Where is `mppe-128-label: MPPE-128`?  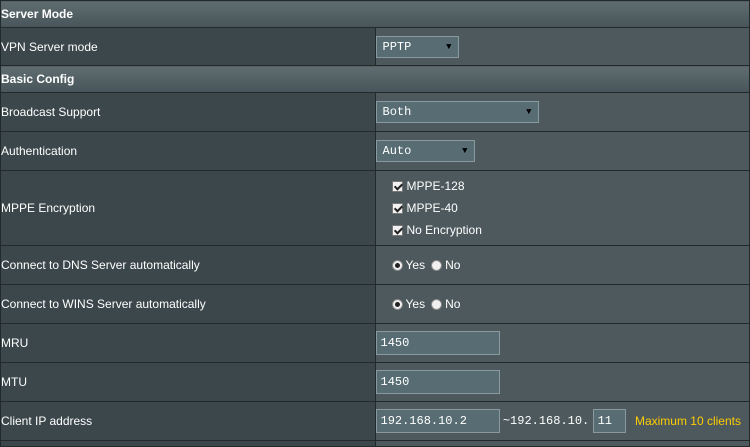 mppe-128-label: MPPE-128 is located at coordinates (435, 186).